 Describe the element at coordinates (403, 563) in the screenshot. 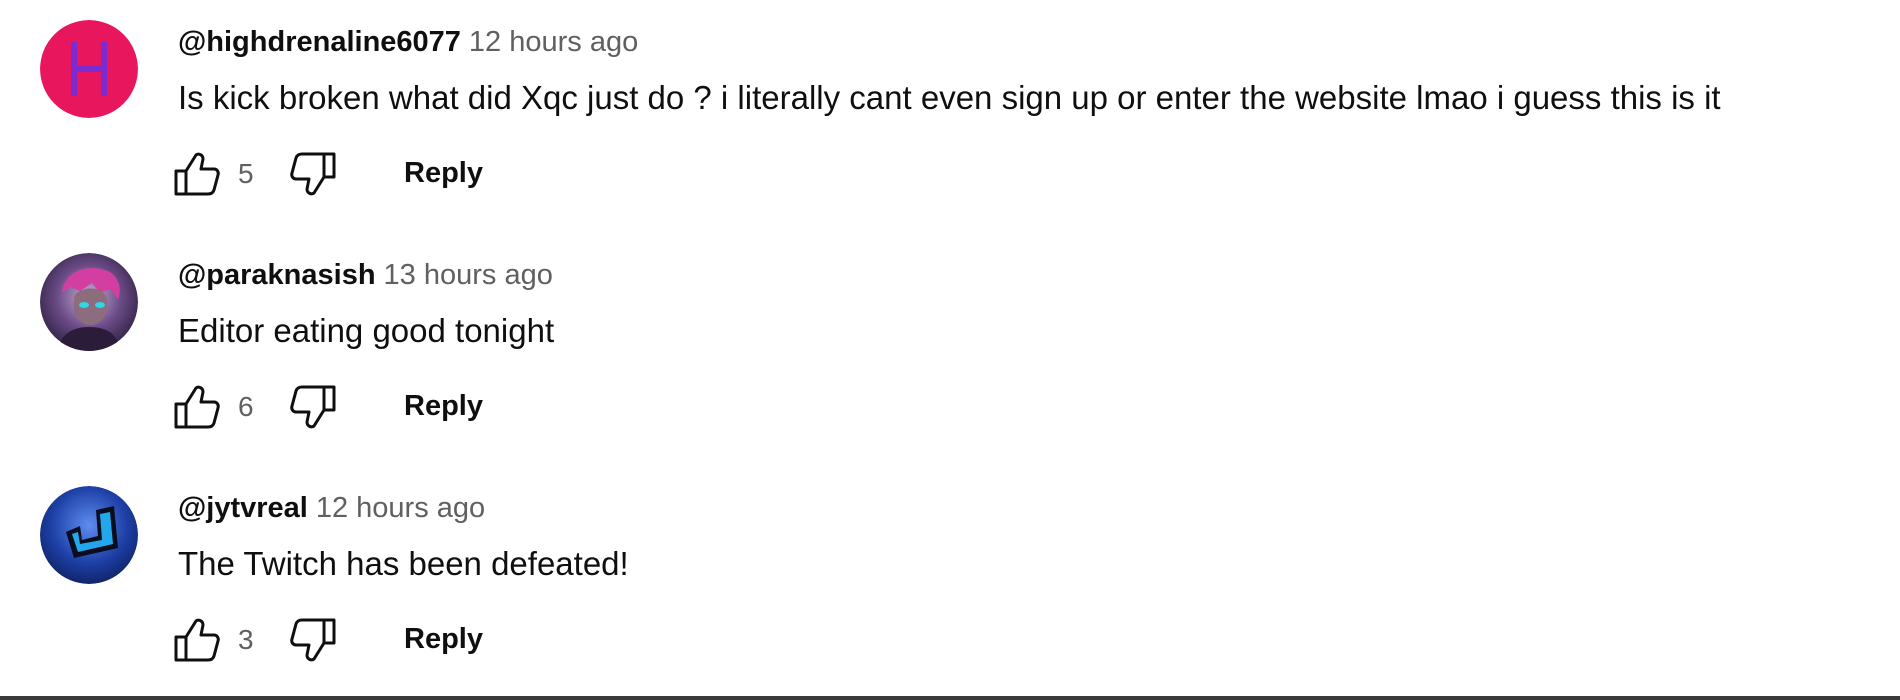

I see `comment-text: The Twitch has been defeated!` at that location.